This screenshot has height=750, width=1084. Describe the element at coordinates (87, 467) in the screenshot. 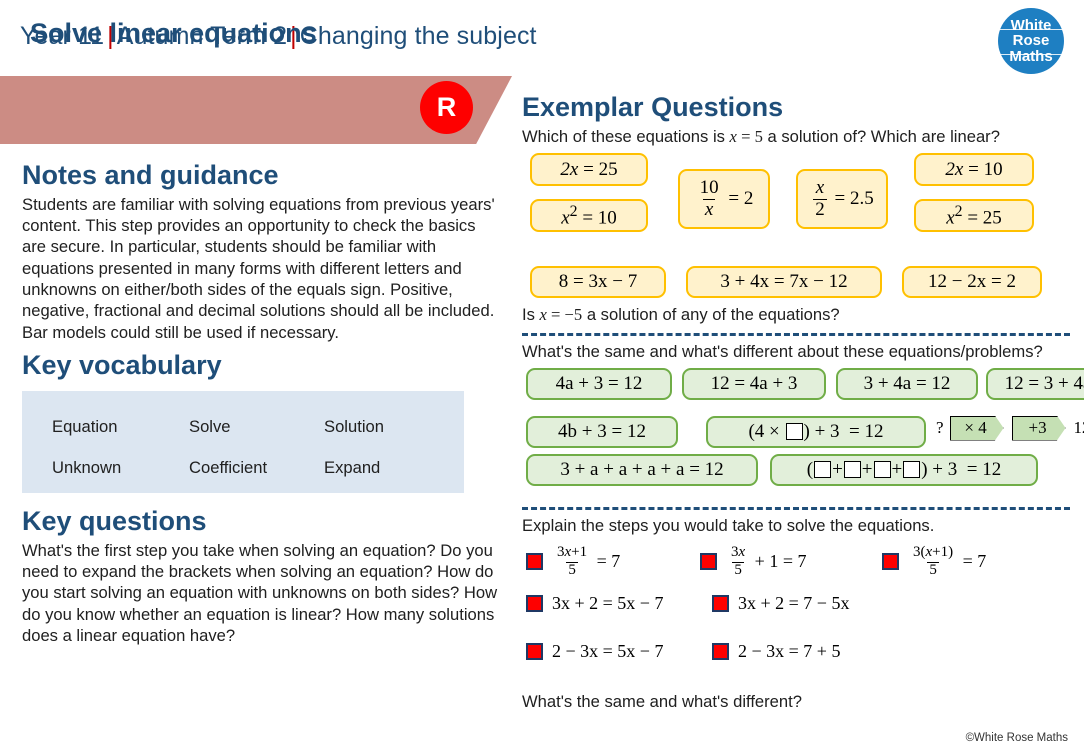

I see `vocabulary-term: Unknown` at that location.